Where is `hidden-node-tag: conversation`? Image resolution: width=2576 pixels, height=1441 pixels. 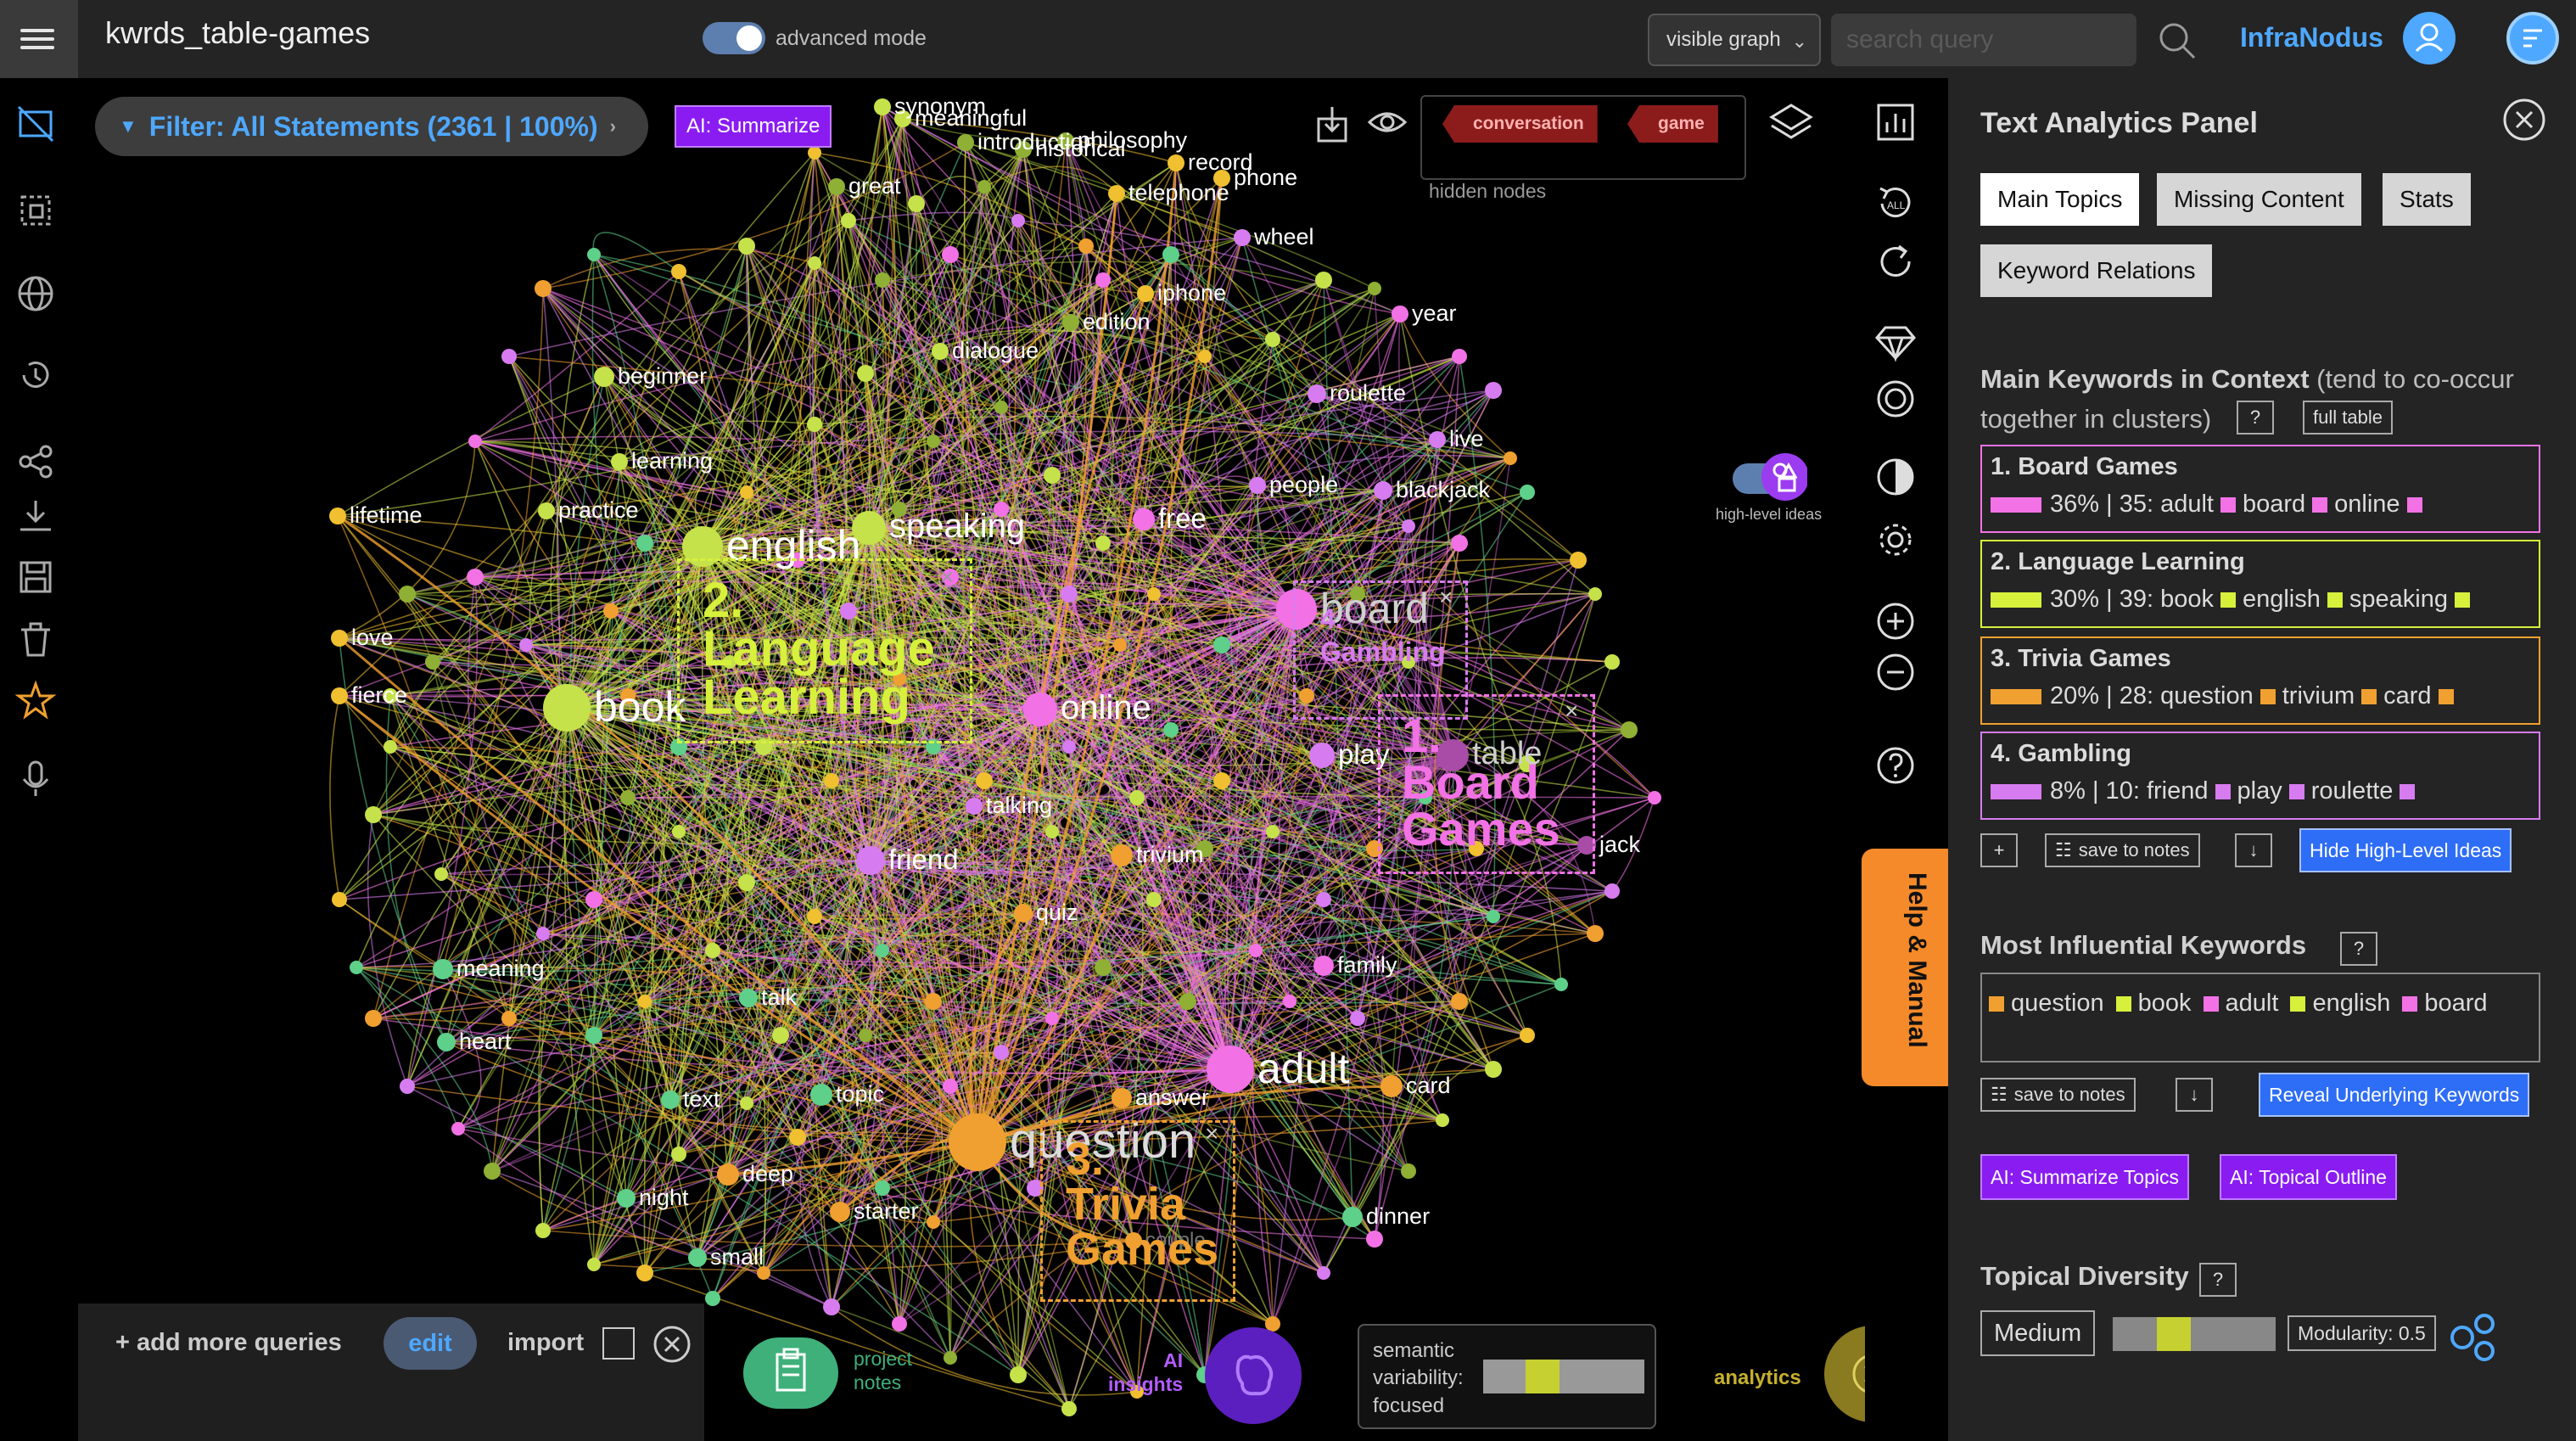 hidden-node-tag: conversation is located at coordinates (1520, 124).